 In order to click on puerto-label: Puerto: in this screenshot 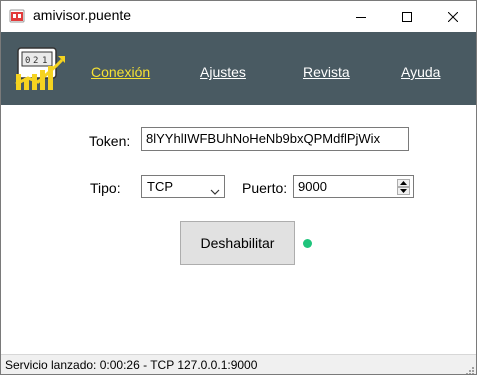, I will do `click(265, 188)`.